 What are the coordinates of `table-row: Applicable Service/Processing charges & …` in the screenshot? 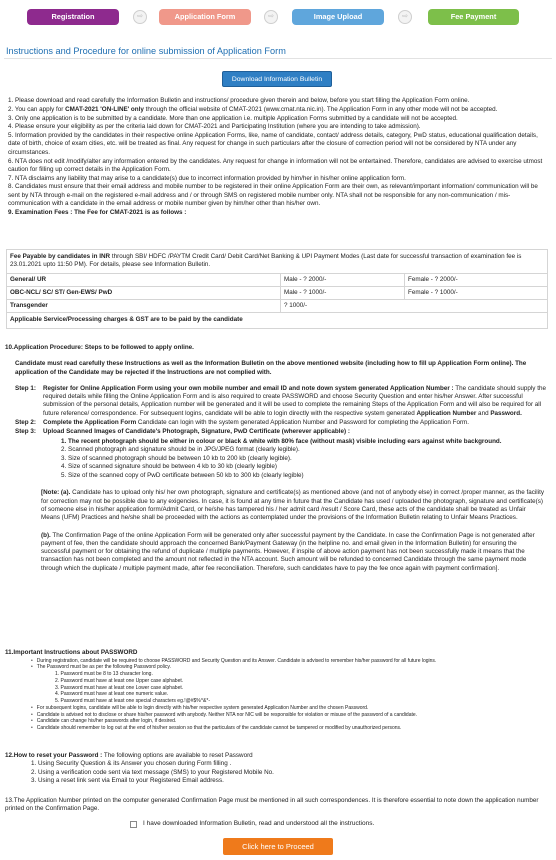 It's located at (277, 320).